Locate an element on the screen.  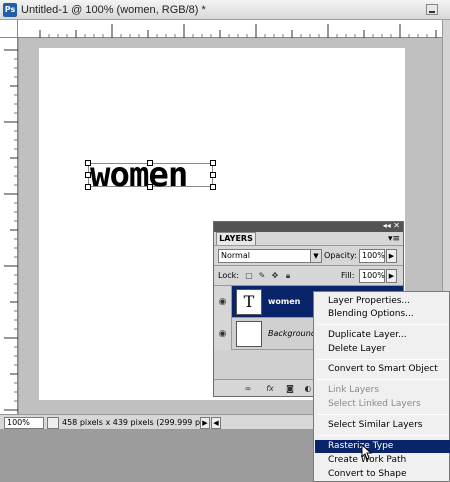
layer-name: Background is located at coordinates (292, 333).